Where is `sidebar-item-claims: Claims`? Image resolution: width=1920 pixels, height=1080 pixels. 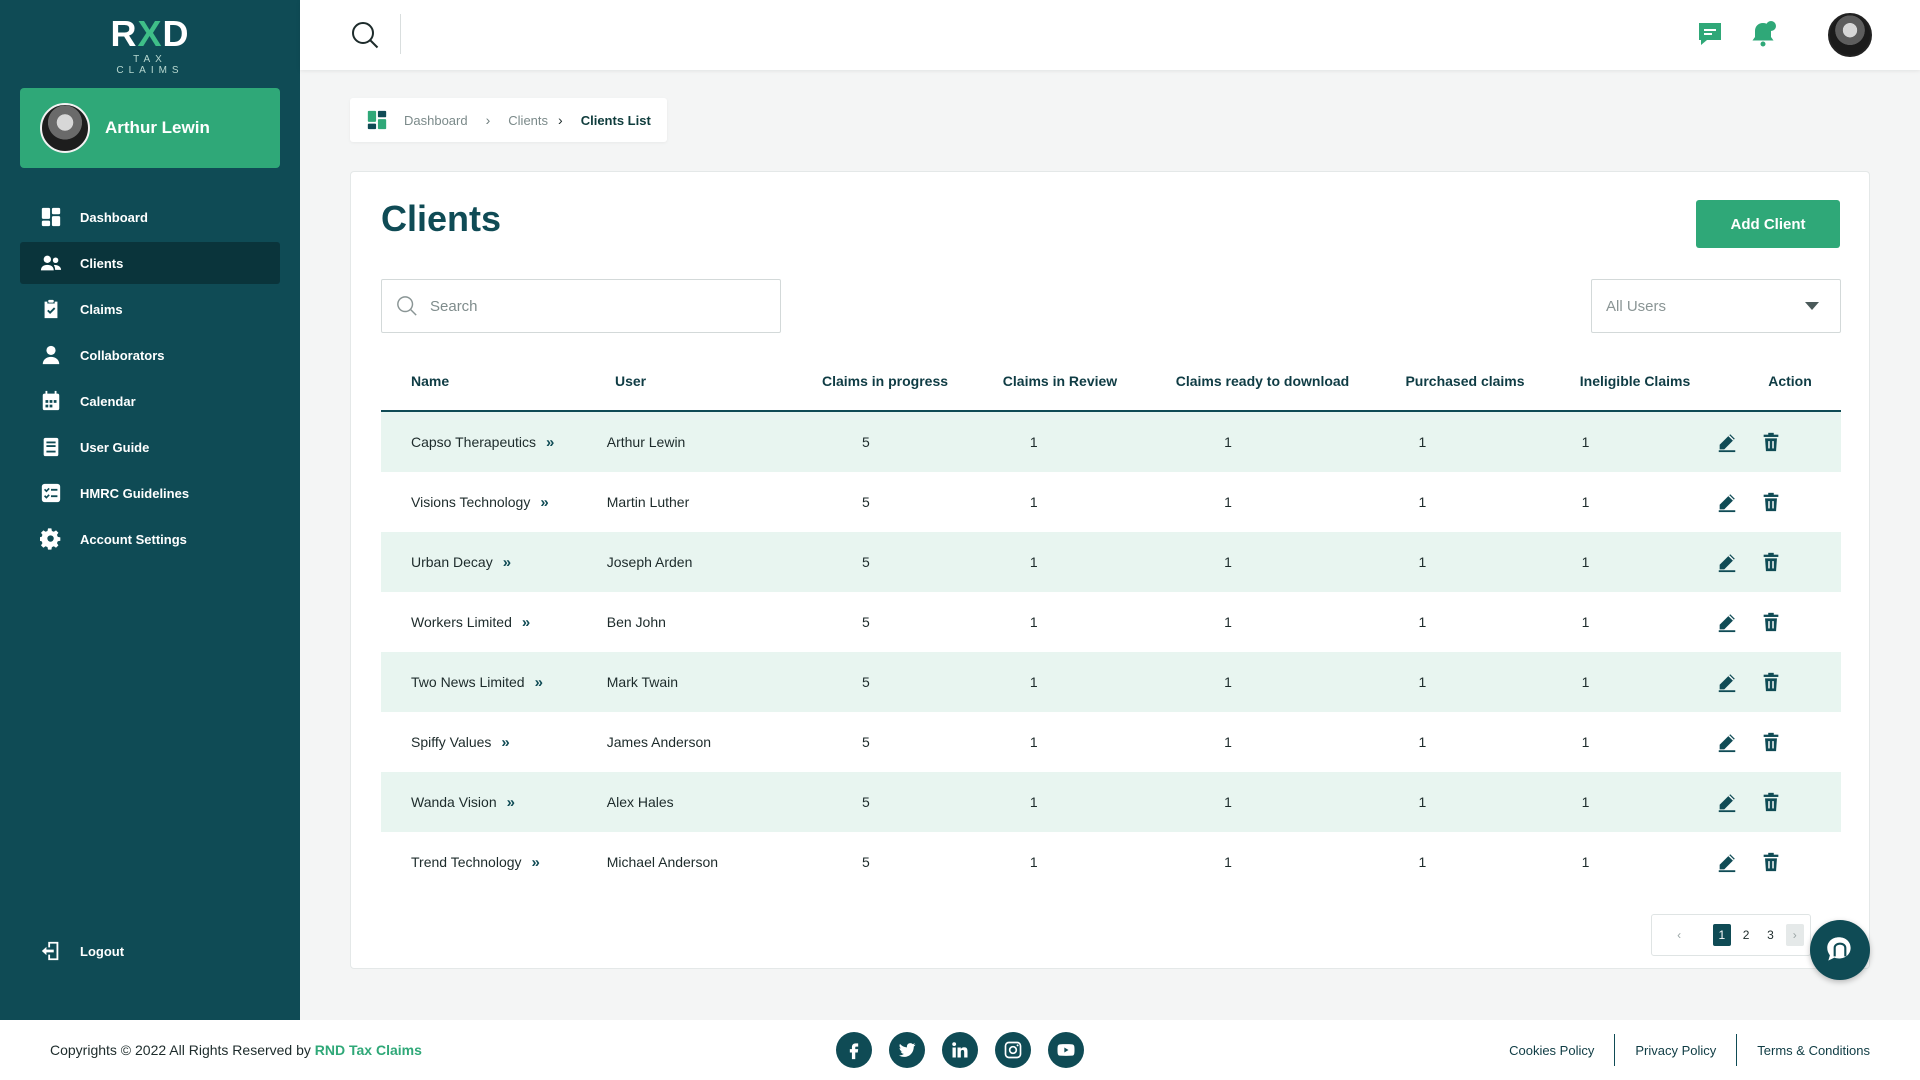
sidebar-item-claims: Claims is located at coordinates (150, 309).